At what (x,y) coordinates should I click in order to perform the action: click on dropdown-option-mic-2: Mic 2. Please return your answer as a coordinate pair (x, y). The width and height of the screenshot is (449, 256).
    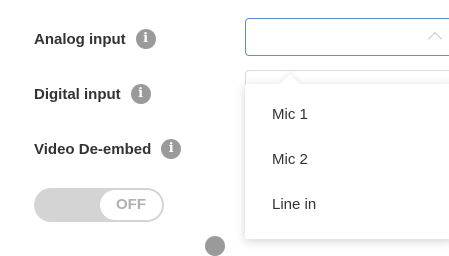
    Looking at the image, I should click on (290, 159).